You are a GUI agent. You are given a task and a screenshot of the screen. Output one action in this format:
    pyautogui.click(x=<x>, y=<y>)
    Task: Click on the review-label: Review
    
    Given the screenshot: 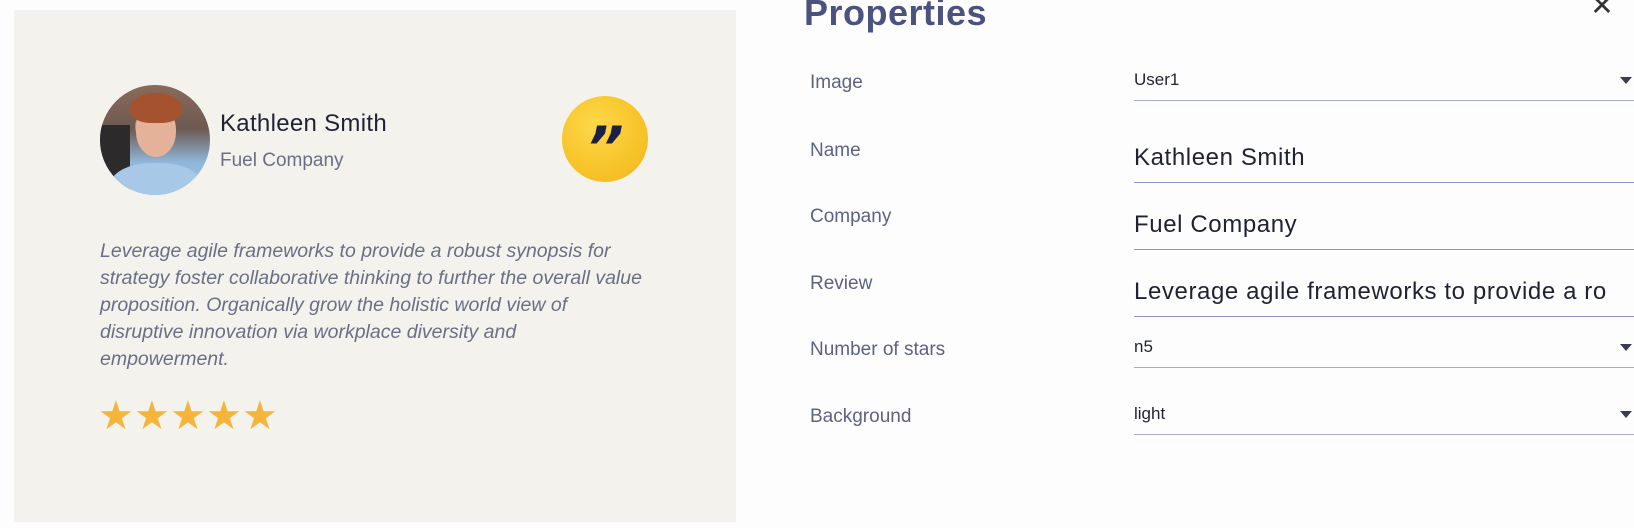 What is the action you would take?
    pyautogui.click(x=841, y=283)
    